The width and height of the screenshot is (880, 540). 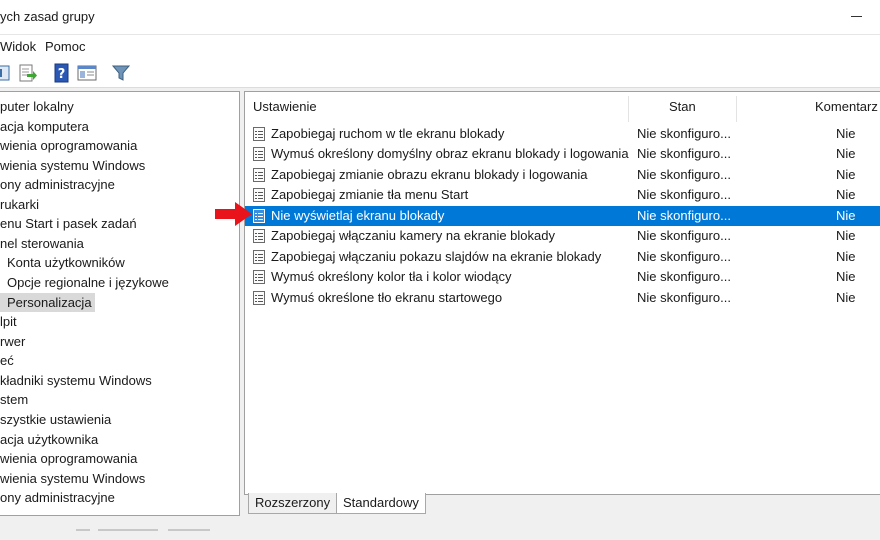 I want to click on column-header-setting: Ustawienie, so click(x=285, y=107).